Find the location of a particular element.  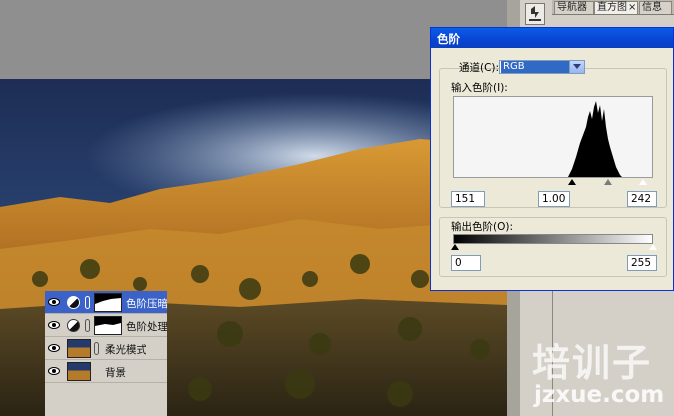

layer-row: 柔光模式 is located at coordinates (106, 348).